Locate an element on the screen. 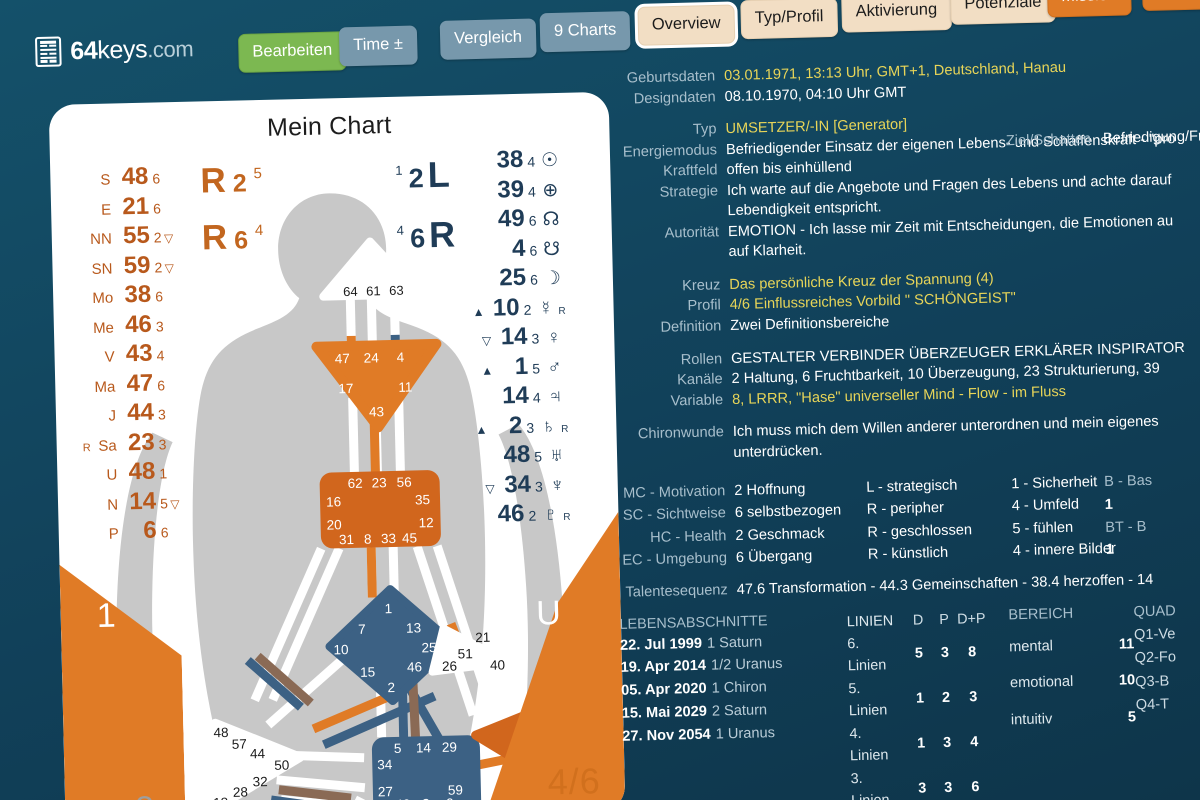 The image size is (1200, 800). gate-18: 18 is located at coordinates (220, 797).